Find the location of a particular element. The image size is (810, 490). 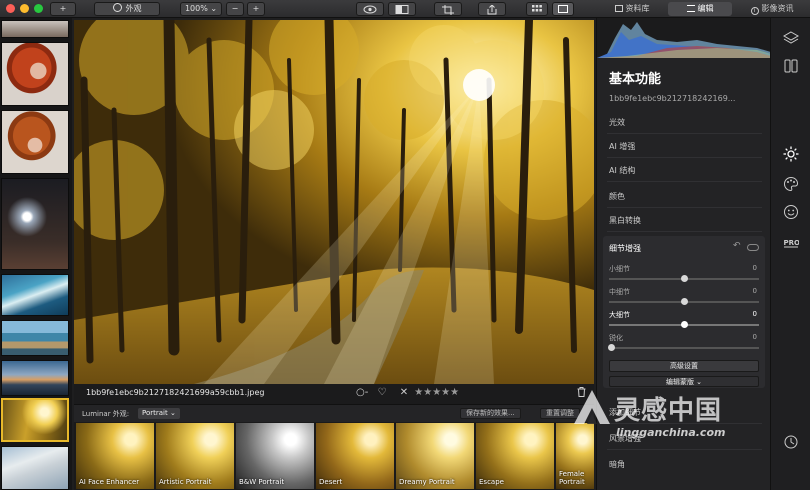

slider-large-details-label: 大细节 is located at coordinates (619, 315).